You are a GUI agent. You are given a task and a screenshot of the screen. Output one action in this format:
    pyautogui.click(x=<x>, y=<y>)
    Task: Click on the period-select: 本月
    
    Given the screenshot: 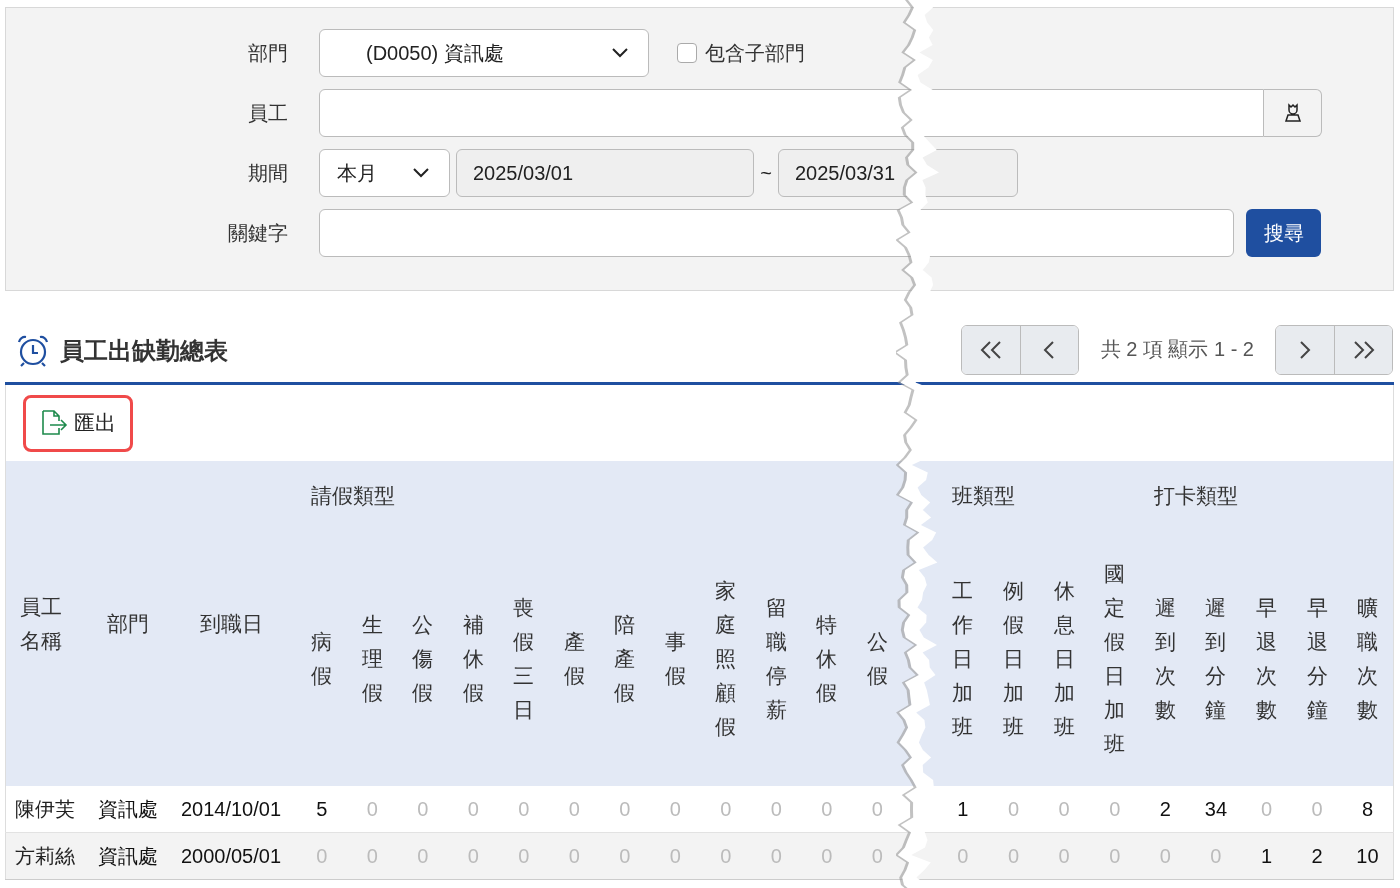 What is the action you would take?
    pyautogui.click(x=384, y=173)
    